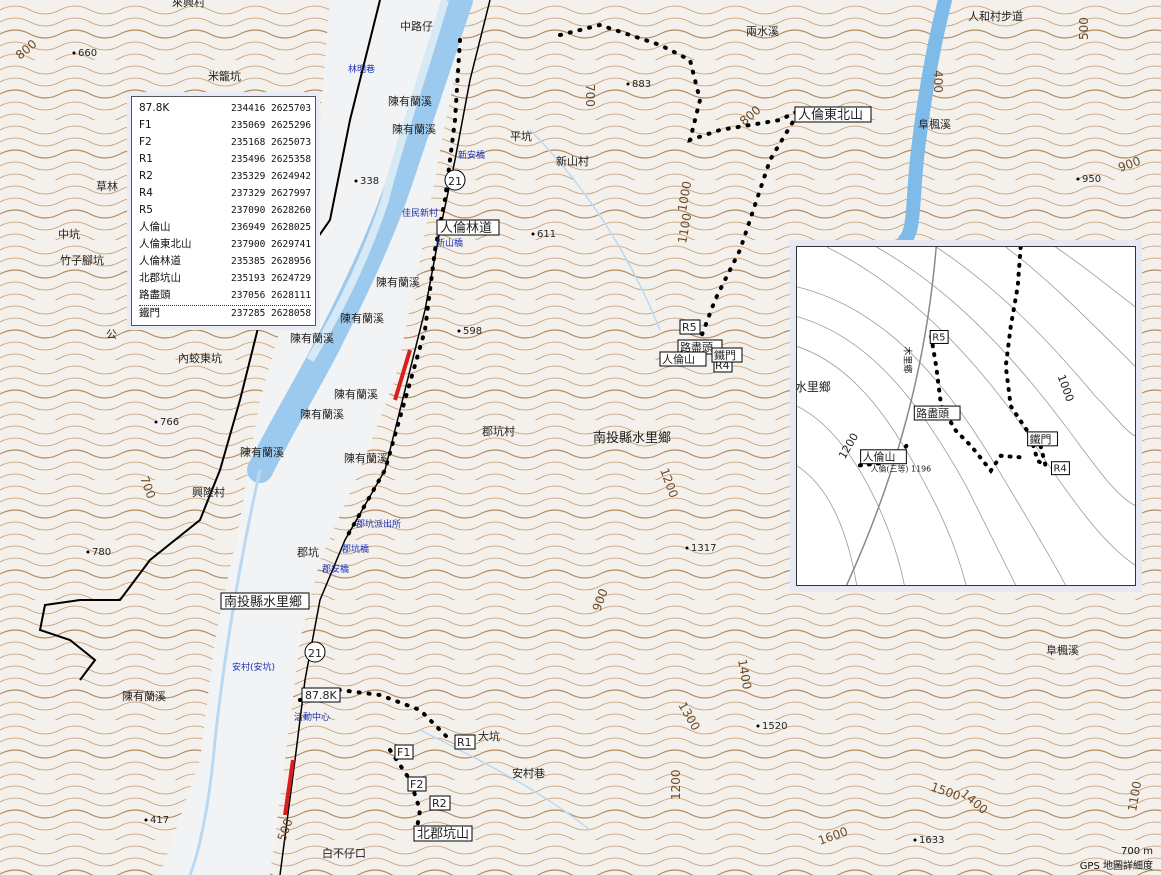 This screenshot has height=875, width=1161. I want to click on place-label: 安村巷, so click(528, 773).